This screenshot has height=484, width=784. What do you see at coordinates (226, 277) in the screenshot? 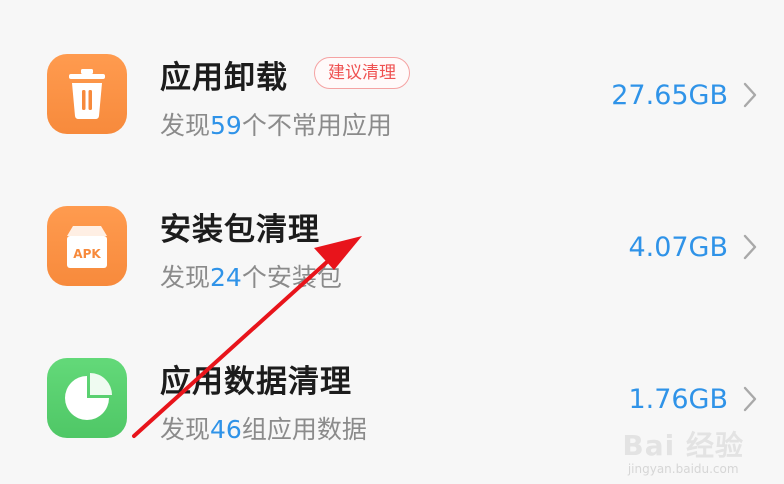
I see `subtitle-count: 24` at bounding box center [226, 277].